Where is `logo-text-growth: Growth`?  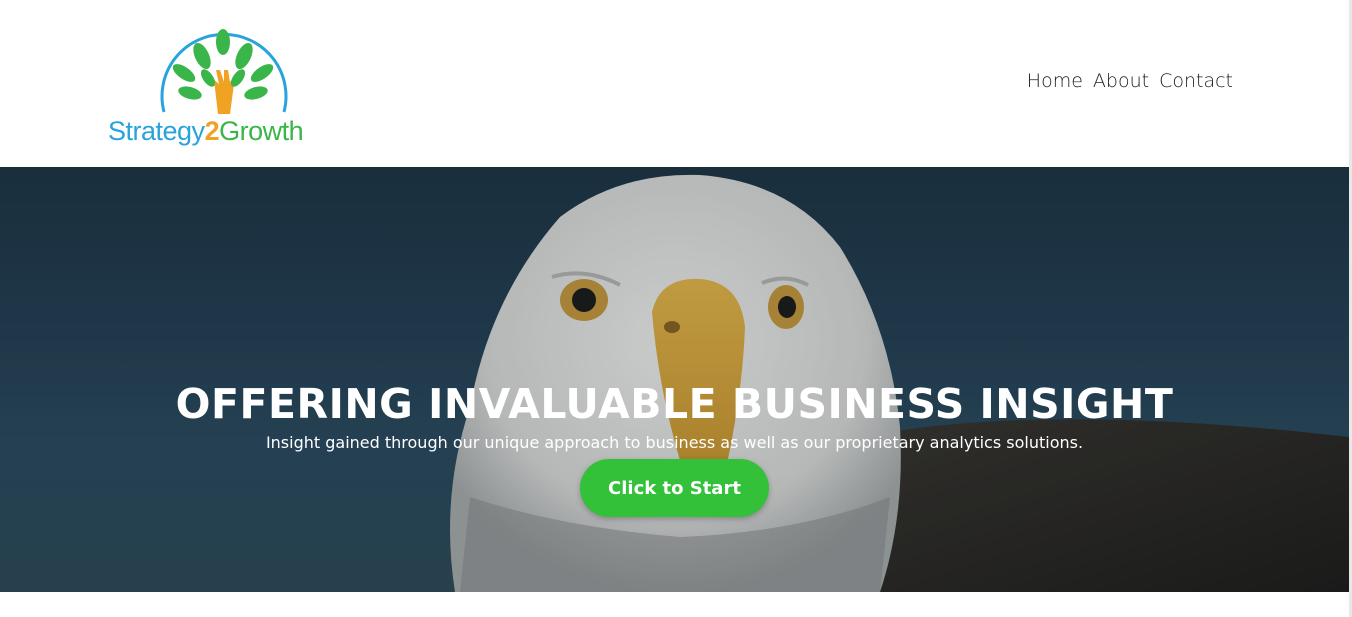
logo-text-growth: Growth is located at coordinates (261, 131).